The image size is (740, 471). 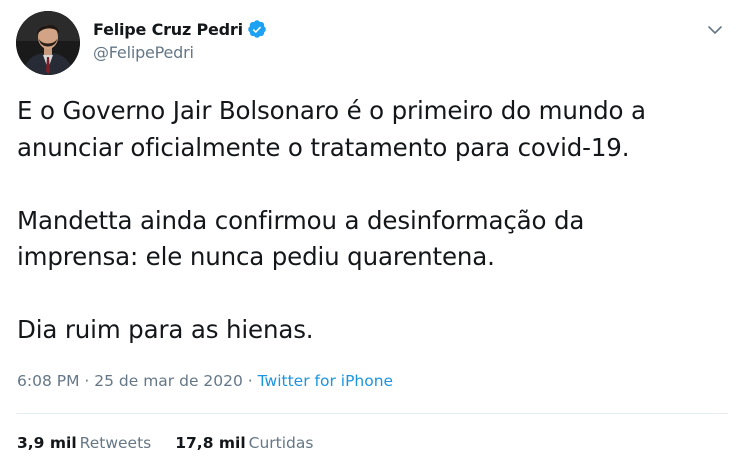 I want to click on user-meta: Felipe Cruz Pedri @FelipePedri, so click(x=180, y=39).